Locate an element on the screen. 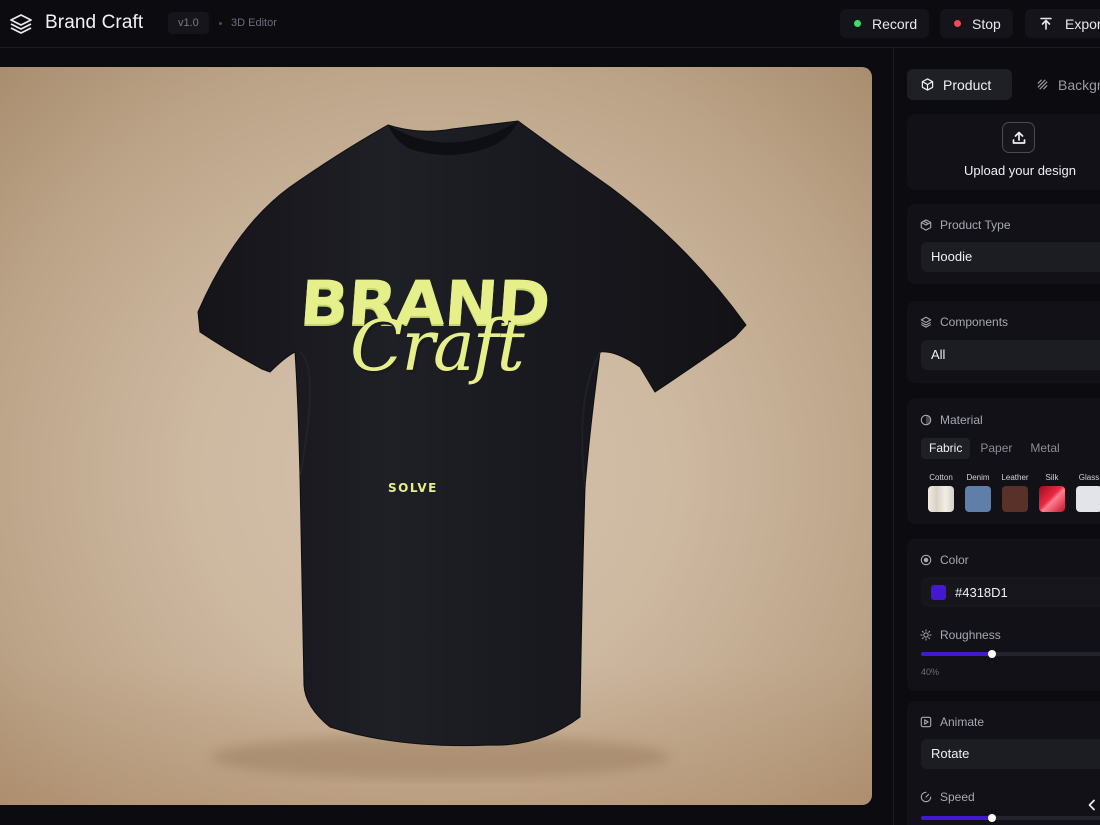  material-tabs: Fabric Paper Metal is located at coordinates (995, 448).